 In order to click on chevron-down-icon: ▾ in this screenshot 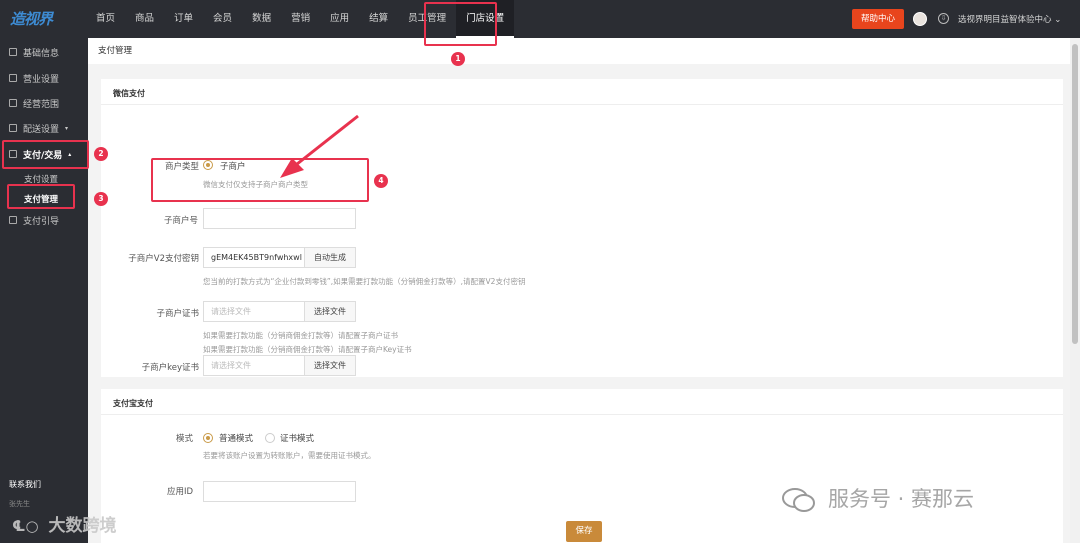, I will do `click(67, 128)`.